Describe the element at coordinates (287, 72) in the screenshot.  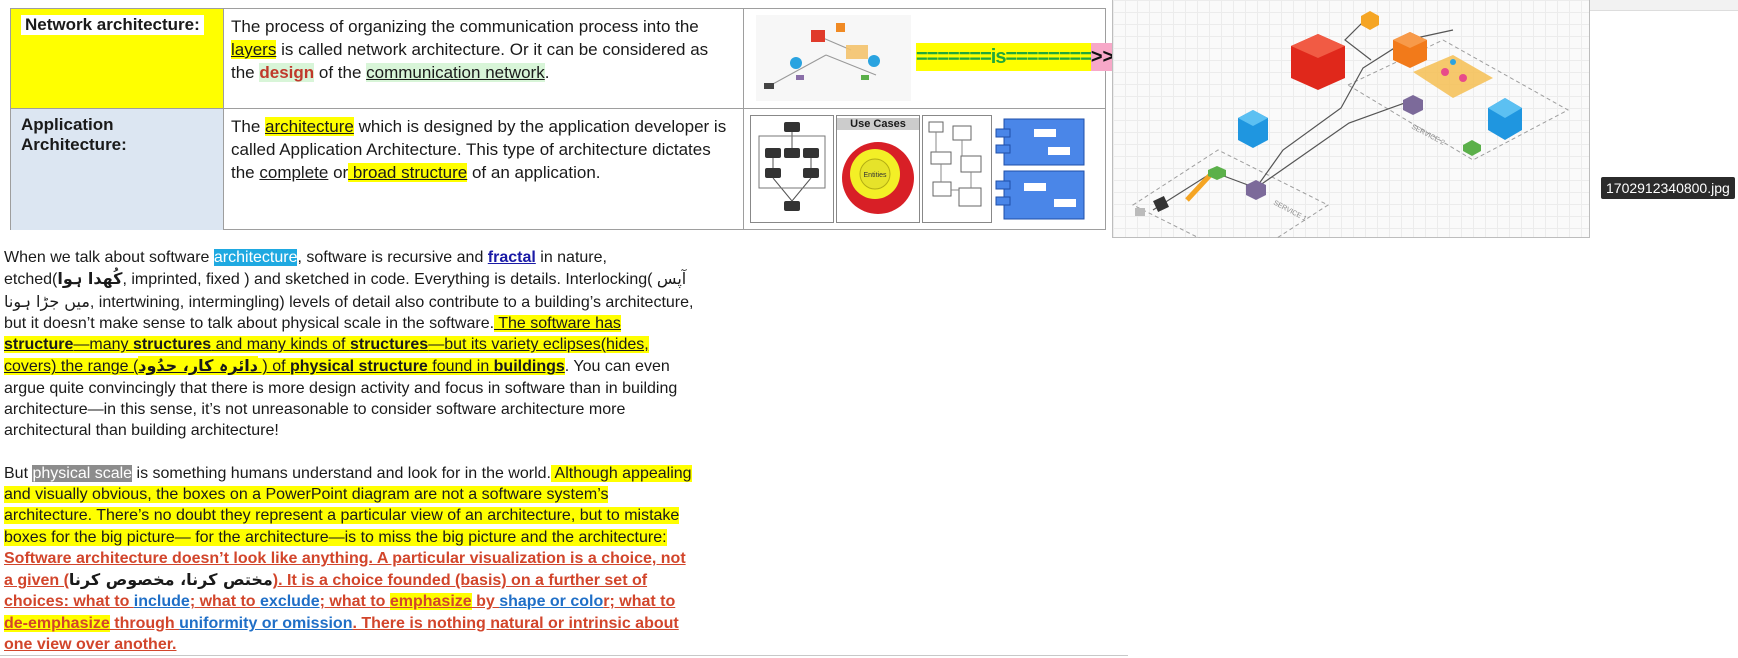
I see `def-highlight: design` at that location.